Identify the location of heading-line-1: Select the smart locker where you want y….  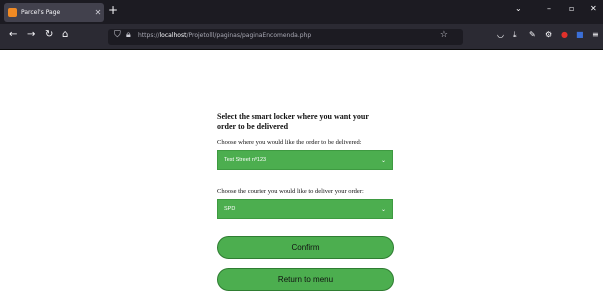
(293, 116).